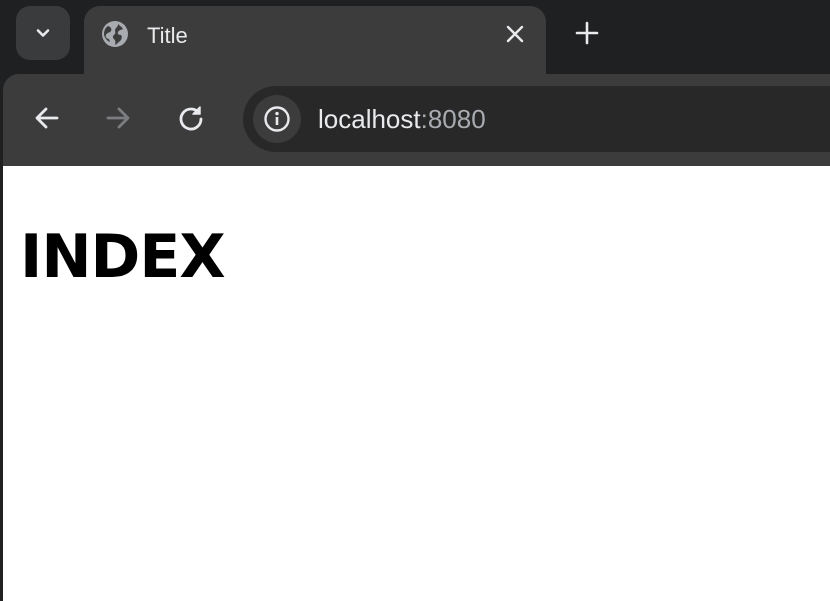 This screenshot has height=601, width=830. I want to click on site-info-button, so click(277, 119).